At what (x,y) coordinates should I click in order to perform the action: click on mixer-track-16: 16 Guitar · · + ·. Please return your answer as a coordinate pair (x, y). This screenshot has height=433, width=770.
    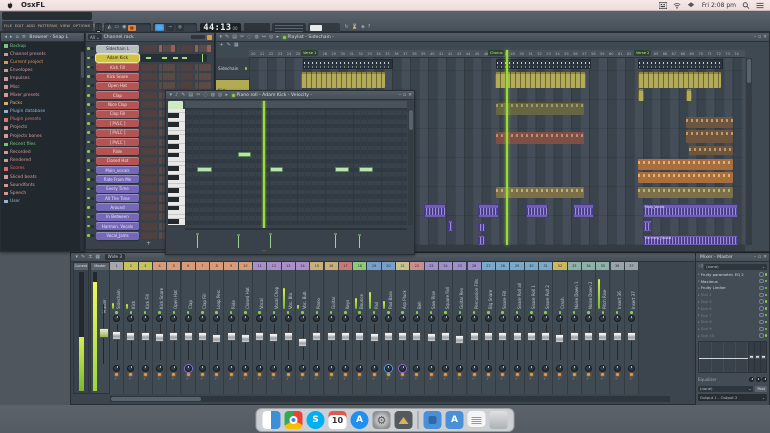
    Looking at the image, I should click on (331, 328).